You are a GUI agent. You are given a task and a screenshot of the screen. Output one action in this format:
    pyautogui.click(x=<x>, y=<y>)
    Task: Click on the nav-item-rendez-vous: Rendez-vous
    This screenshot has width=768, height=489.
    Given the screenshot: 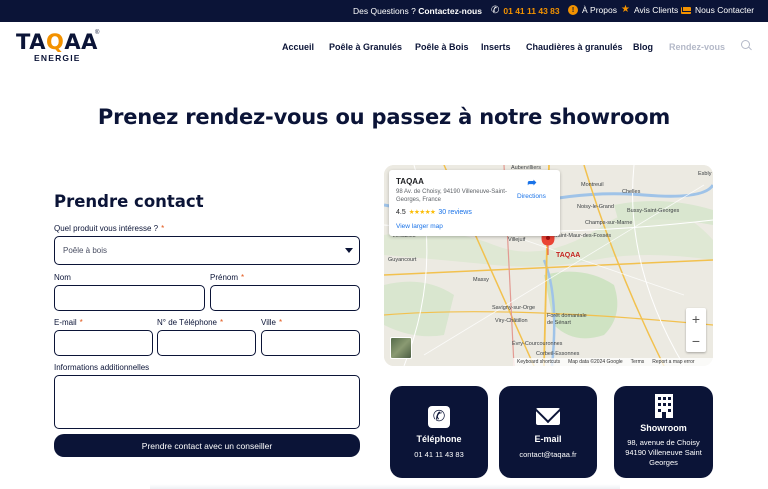 What is the action you would take?
    pyautogui.click(x=697, y=47)
    